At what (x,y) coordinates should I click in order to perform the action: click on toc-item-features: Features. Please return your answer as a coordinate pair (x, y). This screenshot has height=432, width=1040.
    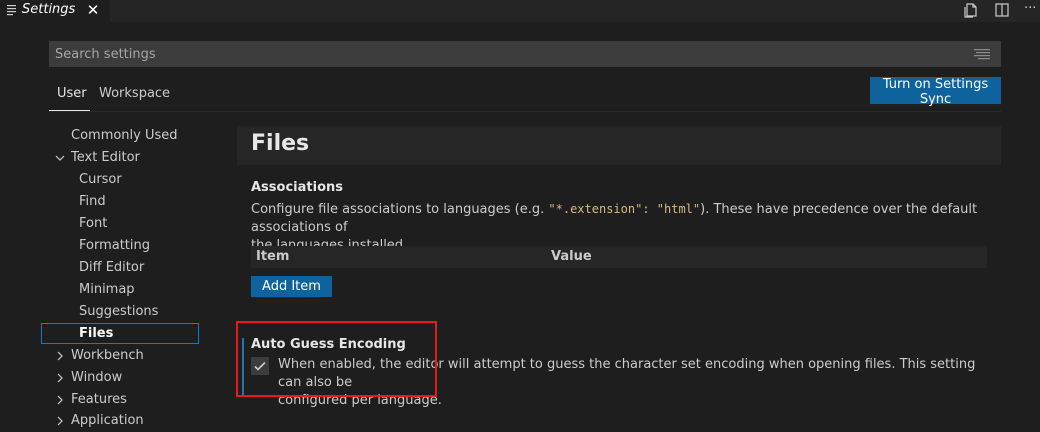
    Looking at the image, I should click on (99, 400).